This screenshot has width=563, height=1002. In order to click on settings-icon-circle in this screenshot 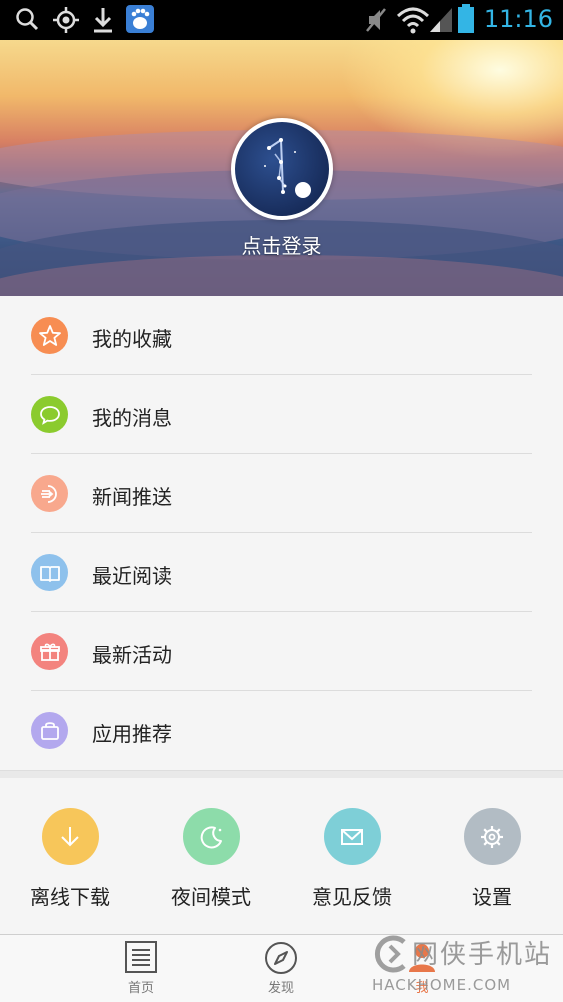, I will do `click(492, 836)`.